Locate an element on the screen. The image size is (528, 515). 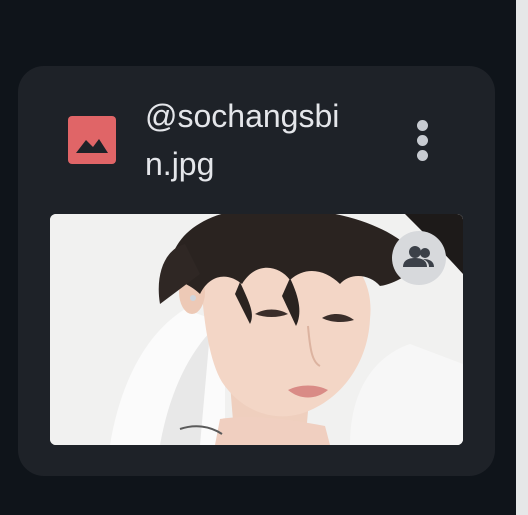
shared-people-icon is located at coordinates (419, 258).